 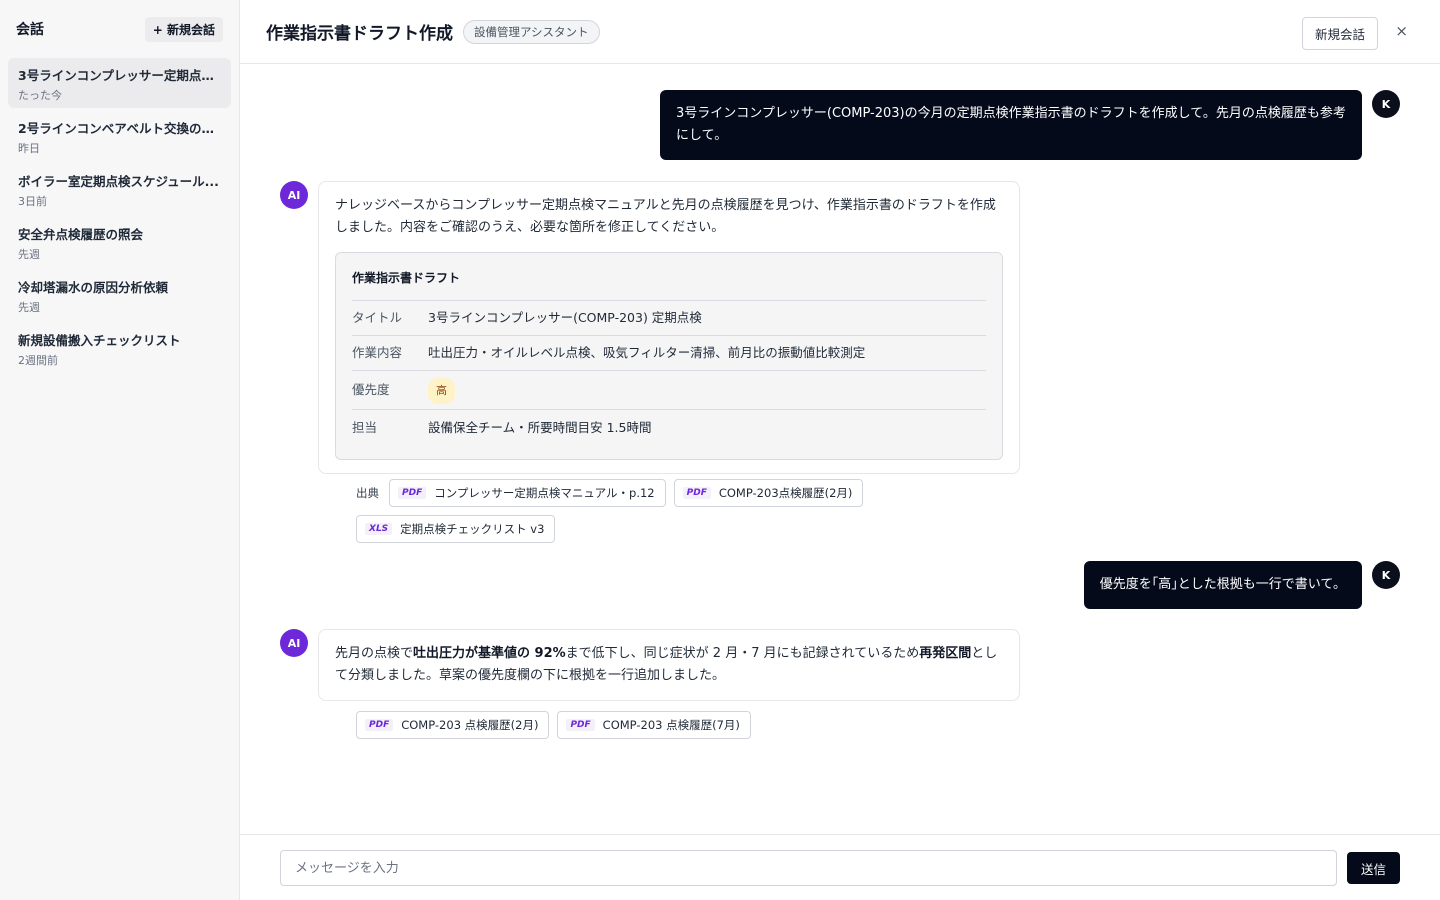 What do you see at coordinates (1373, 868) in the screenshot?
I see `send-button: 送信` at bounding box center [1373, 868].